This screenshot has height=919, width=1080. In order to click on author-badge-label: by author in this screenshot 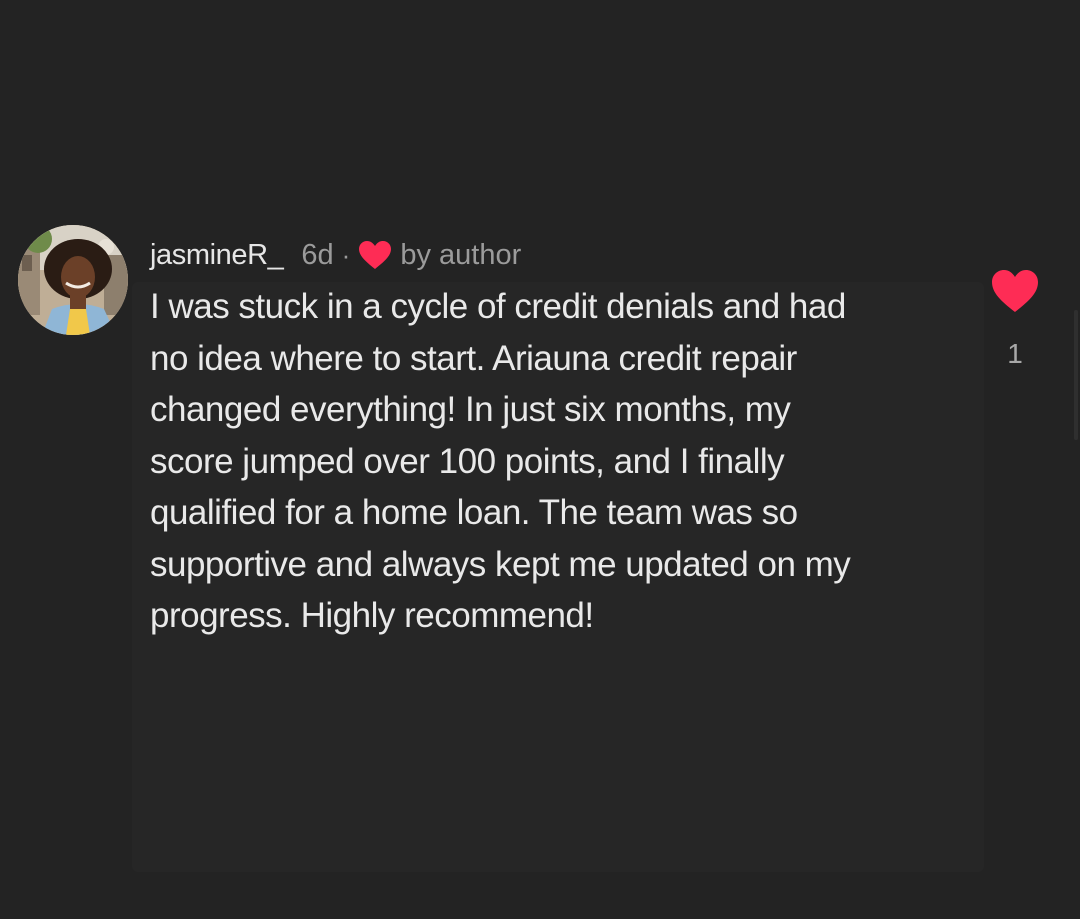, I will do `click(461, 254)`.